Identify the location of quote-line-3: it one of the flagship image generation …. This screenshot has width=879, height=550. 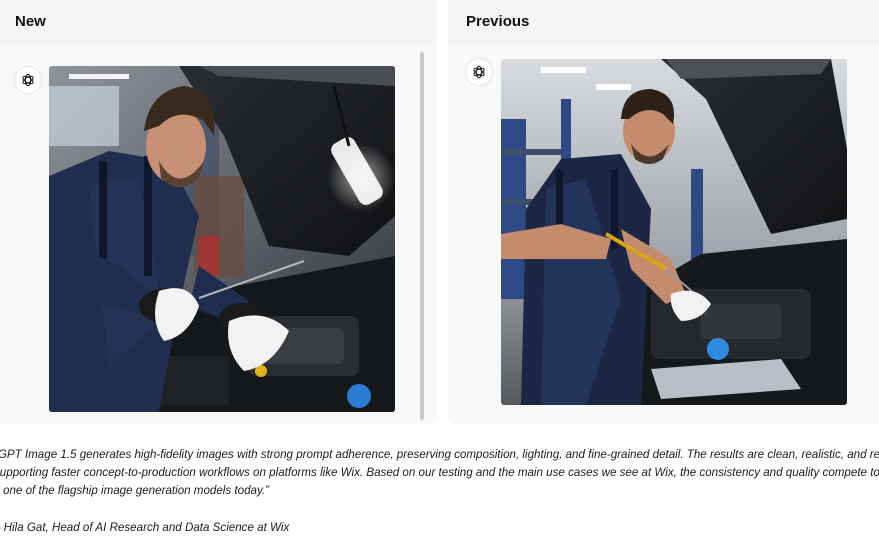
(134, 490).